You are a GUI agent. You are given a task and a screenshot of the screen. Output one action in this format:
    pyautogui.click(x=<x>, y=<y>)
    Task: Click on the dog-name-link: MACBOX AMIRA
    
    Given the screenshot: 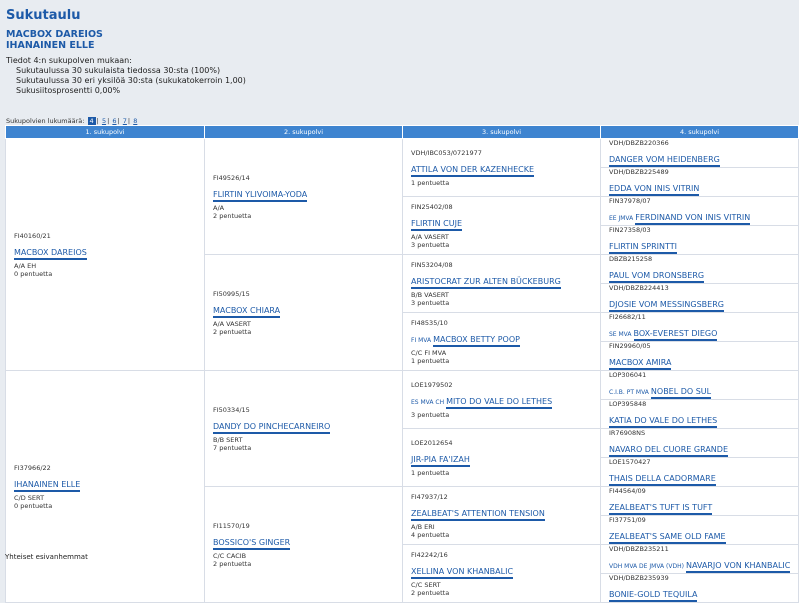 What is the action you would take?
    pyautogui.click(x=640, y=364)
    